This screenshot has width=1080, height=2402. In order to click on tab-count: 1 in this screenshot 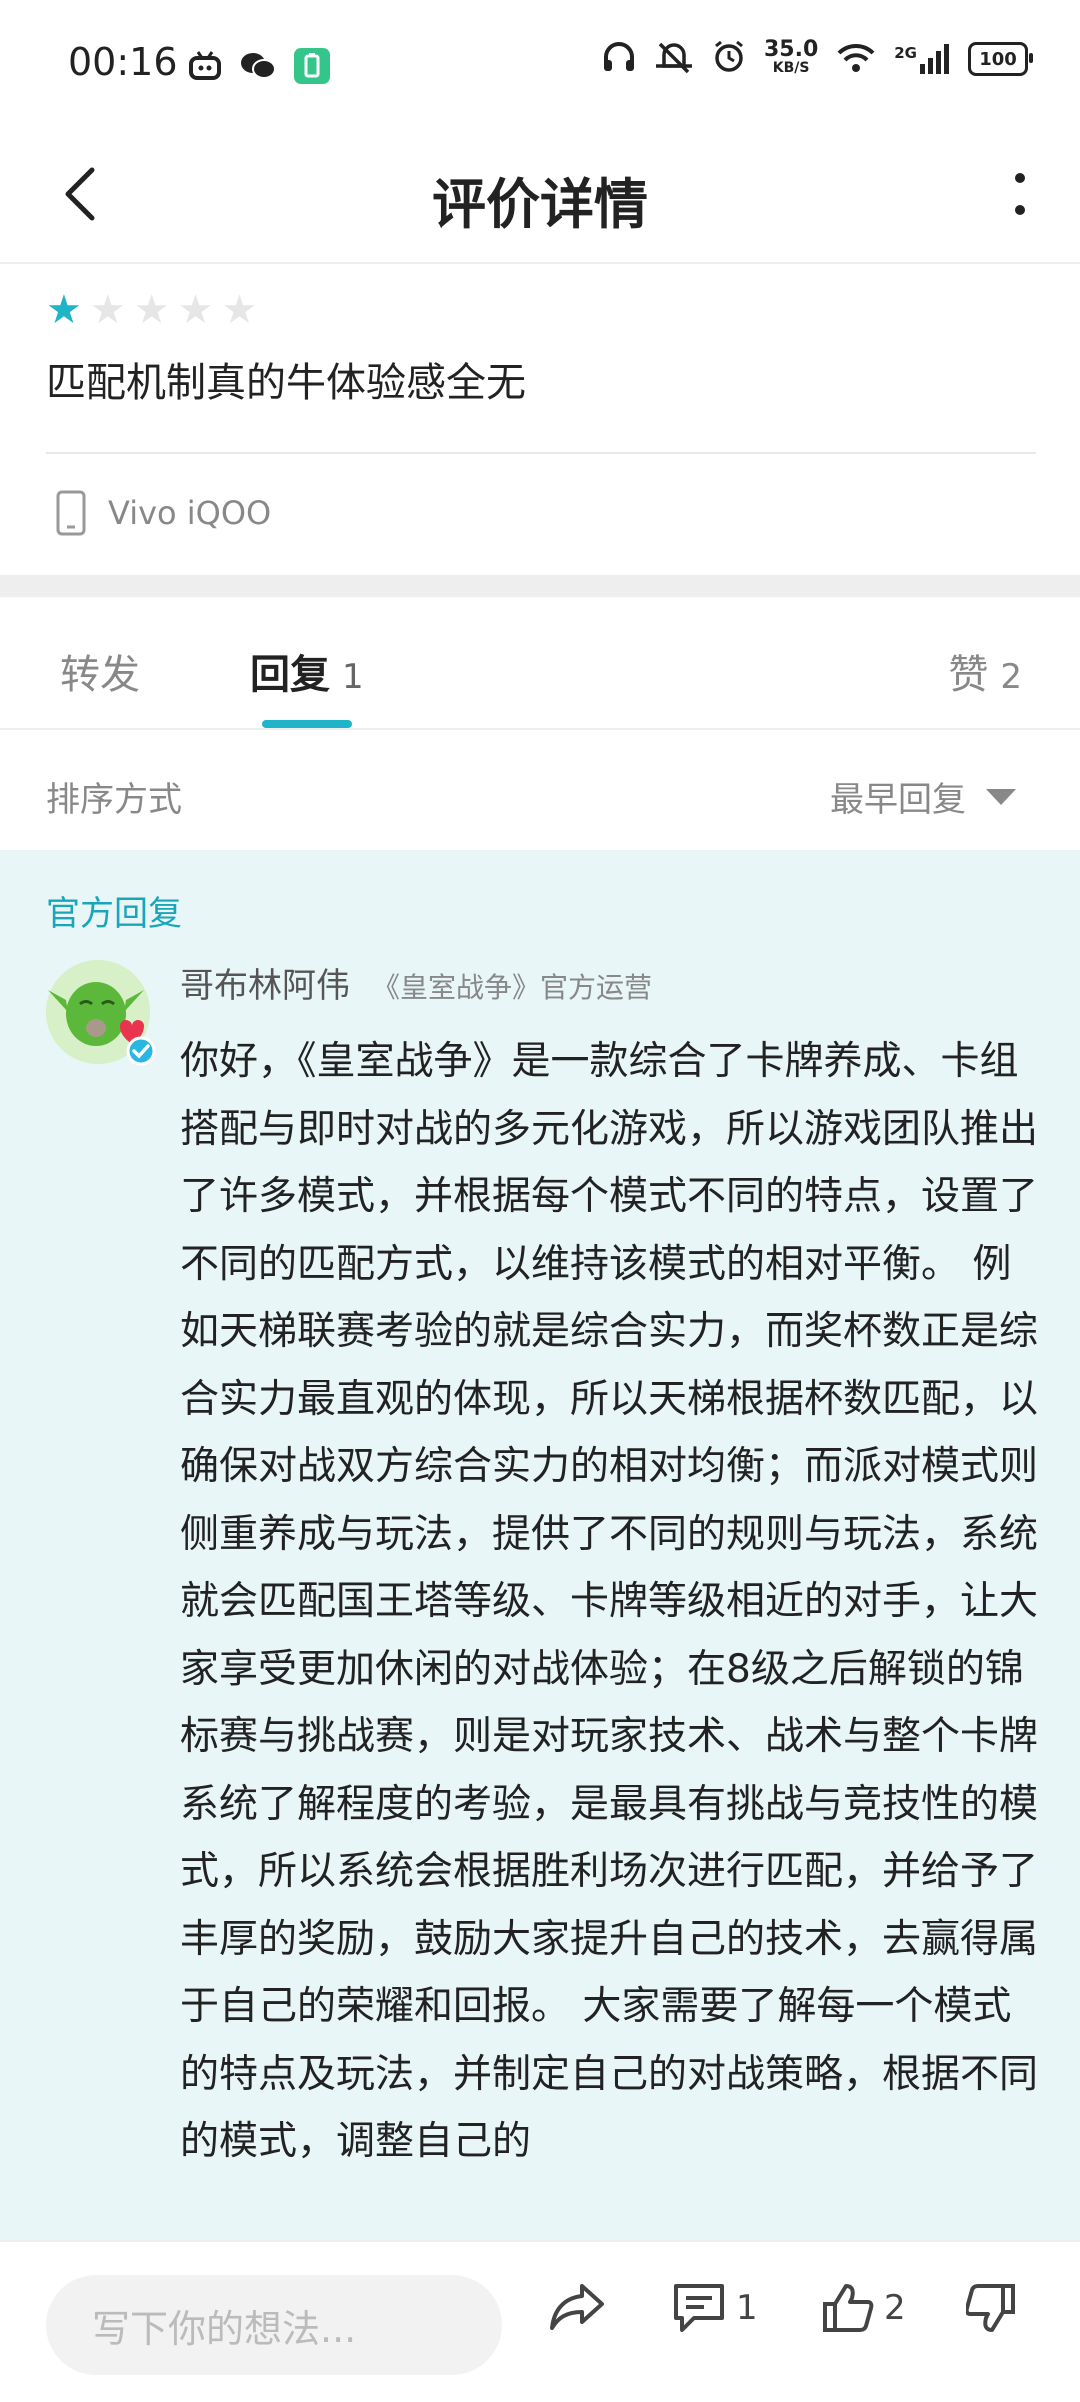, I will do `click(353, 677)`.